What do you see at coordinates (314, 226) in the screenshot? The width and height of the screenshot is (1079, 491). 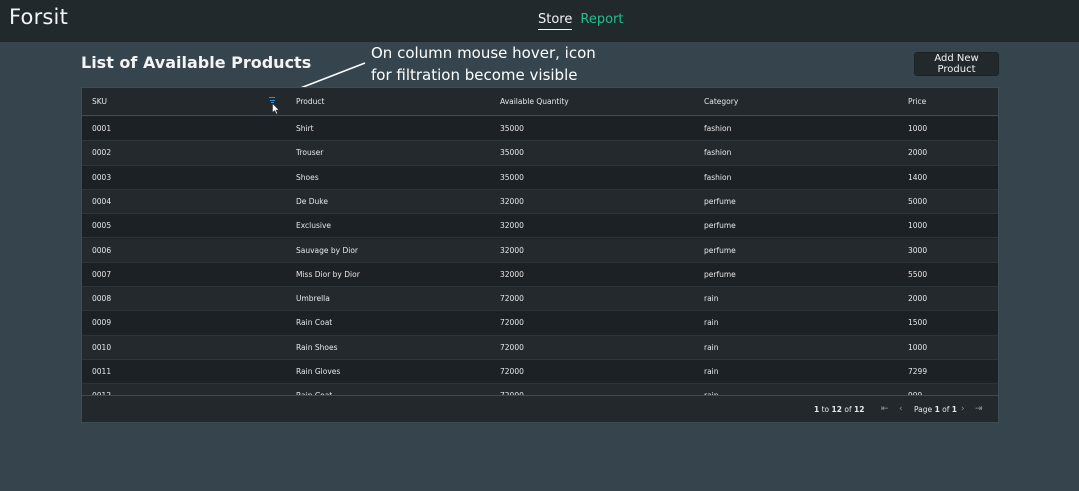 I see `cell-product: Exclusive` at bounding box center [314, 226].